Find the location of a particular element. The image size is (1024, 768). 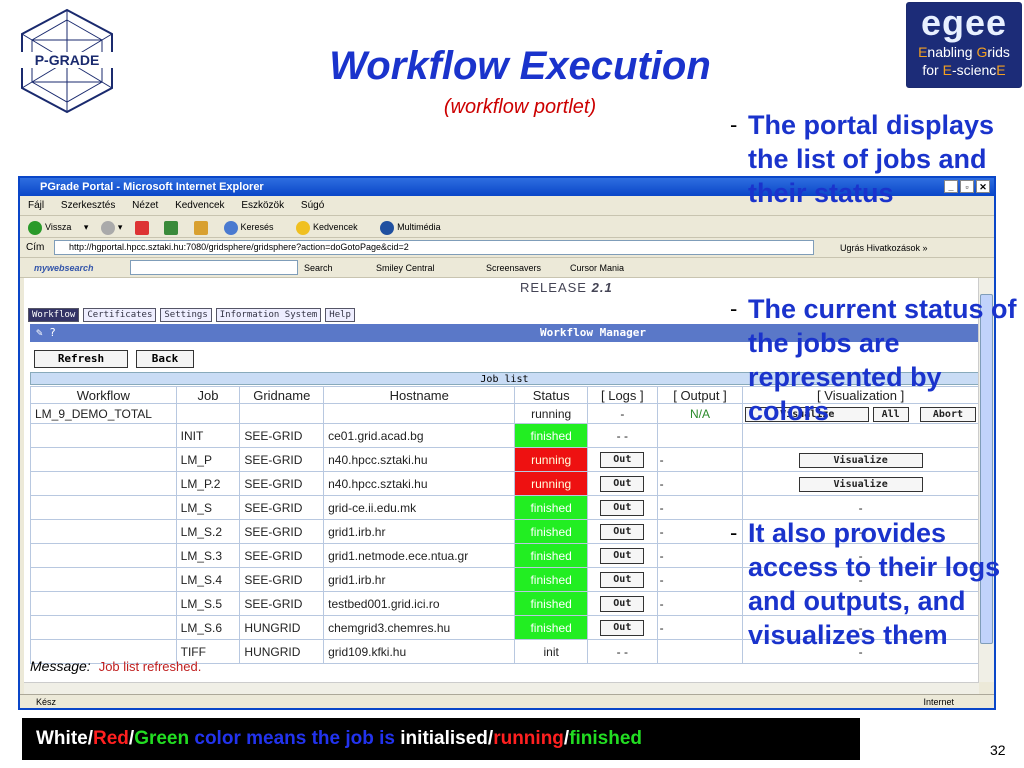

tab-help: Help is located at coordinates (340, 315).